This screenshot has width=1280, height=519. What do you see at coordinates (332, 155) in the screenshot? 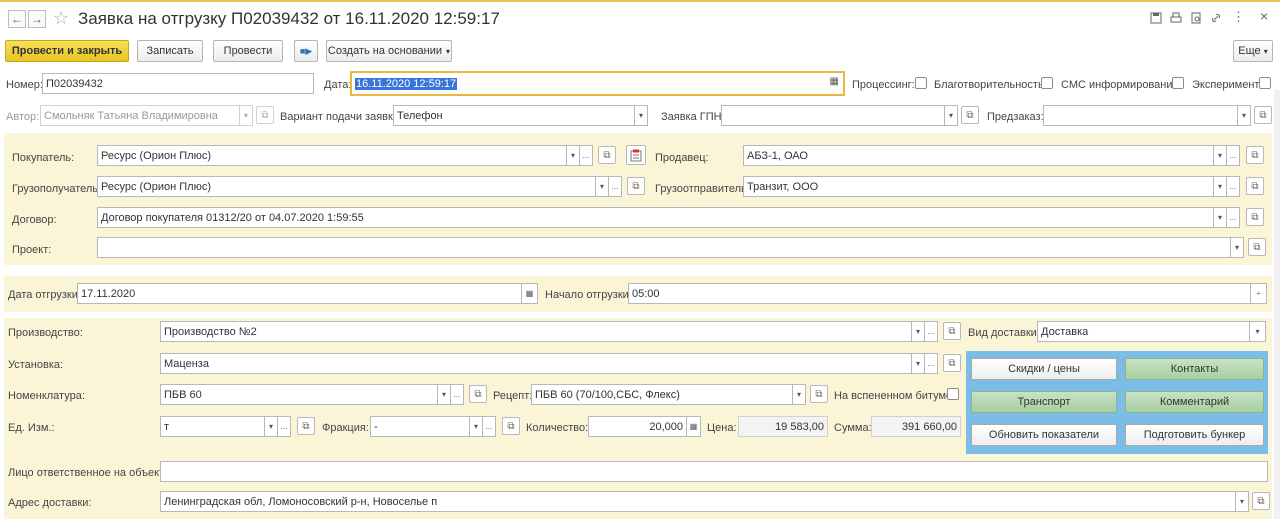
I see `buyer-field: Ресурс (Орион Плюс)` at bounding box center [332, 155].